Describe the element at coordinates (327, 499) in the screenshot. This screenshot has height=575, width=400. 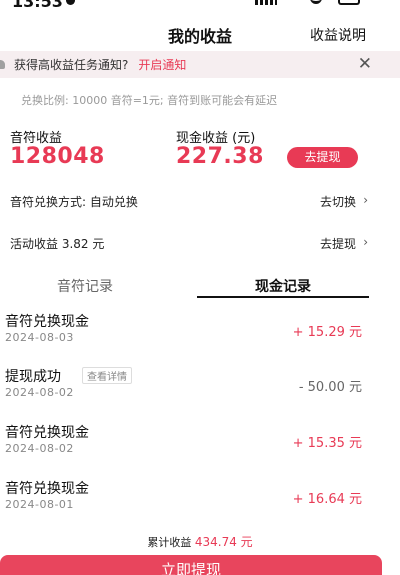
I see `record-amount: + 16.64 元` at that location.